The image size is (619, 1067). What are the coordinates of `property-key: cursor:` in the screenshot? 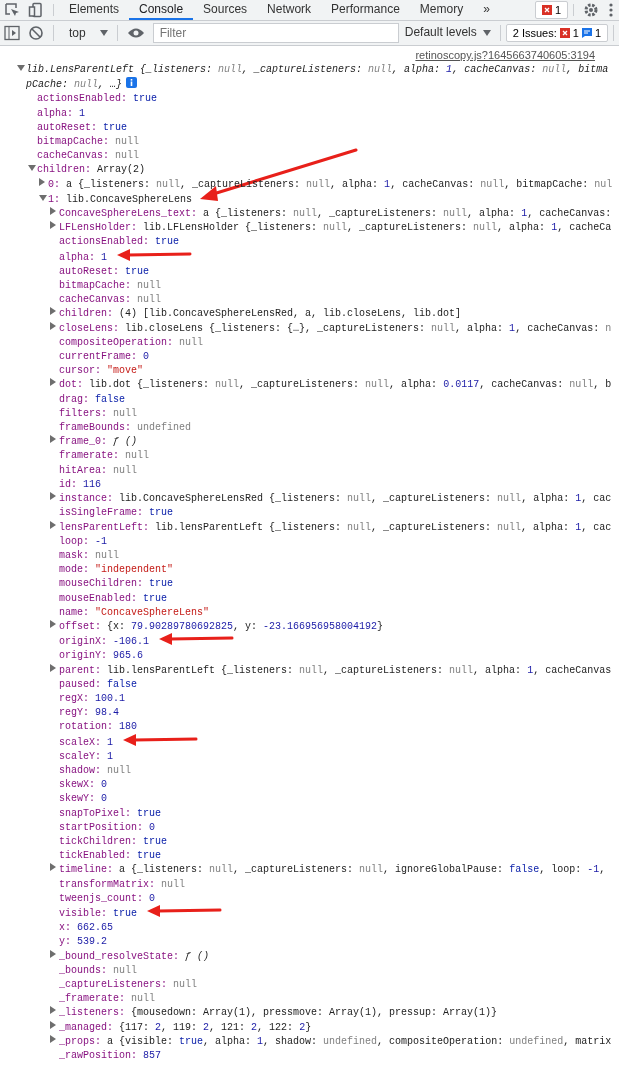 It's located at (80, 371).